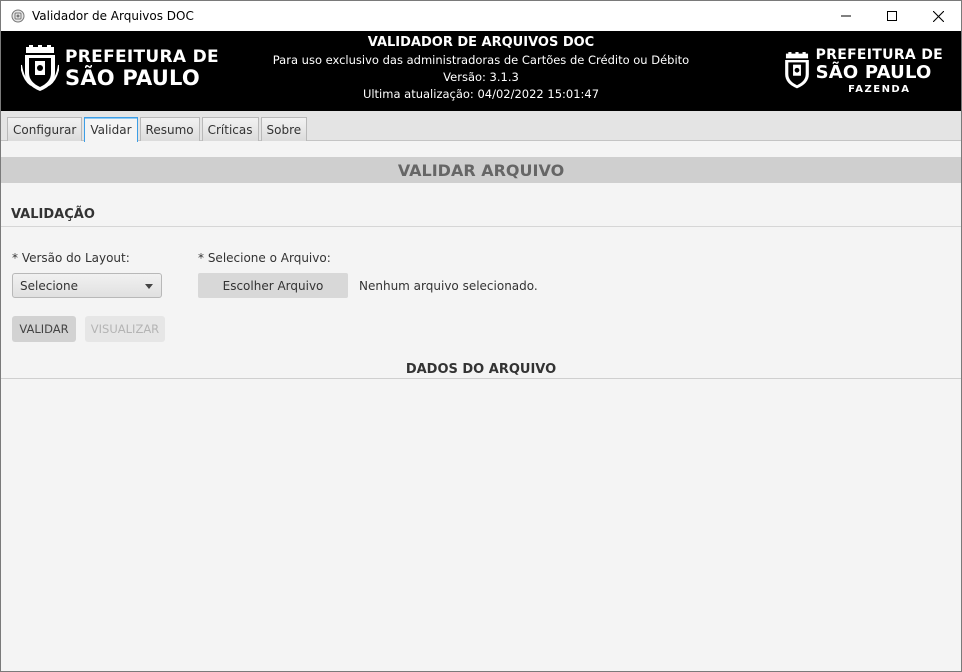 The width and height of the screenshot is (962, 672). Describe the element at coordinates (264, 258) in the screenshot. I see `file-label: * Selecione o Arquivo:` at that location.